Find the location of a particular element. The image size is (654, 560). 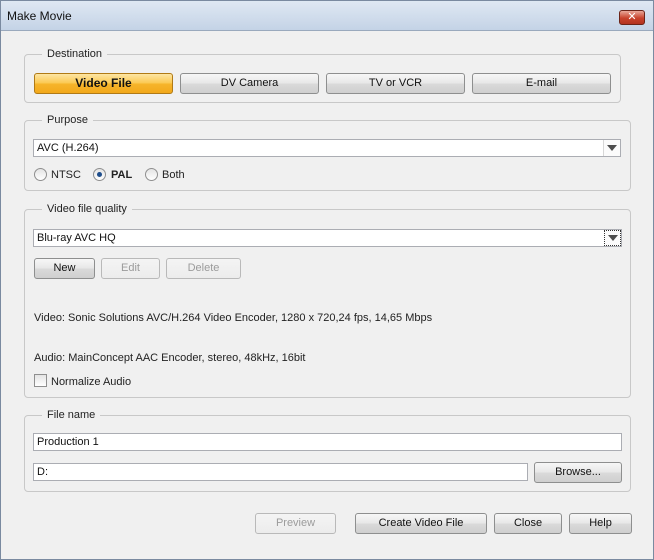

ntsc-label: NTSC is located at coordinates (66, 175).